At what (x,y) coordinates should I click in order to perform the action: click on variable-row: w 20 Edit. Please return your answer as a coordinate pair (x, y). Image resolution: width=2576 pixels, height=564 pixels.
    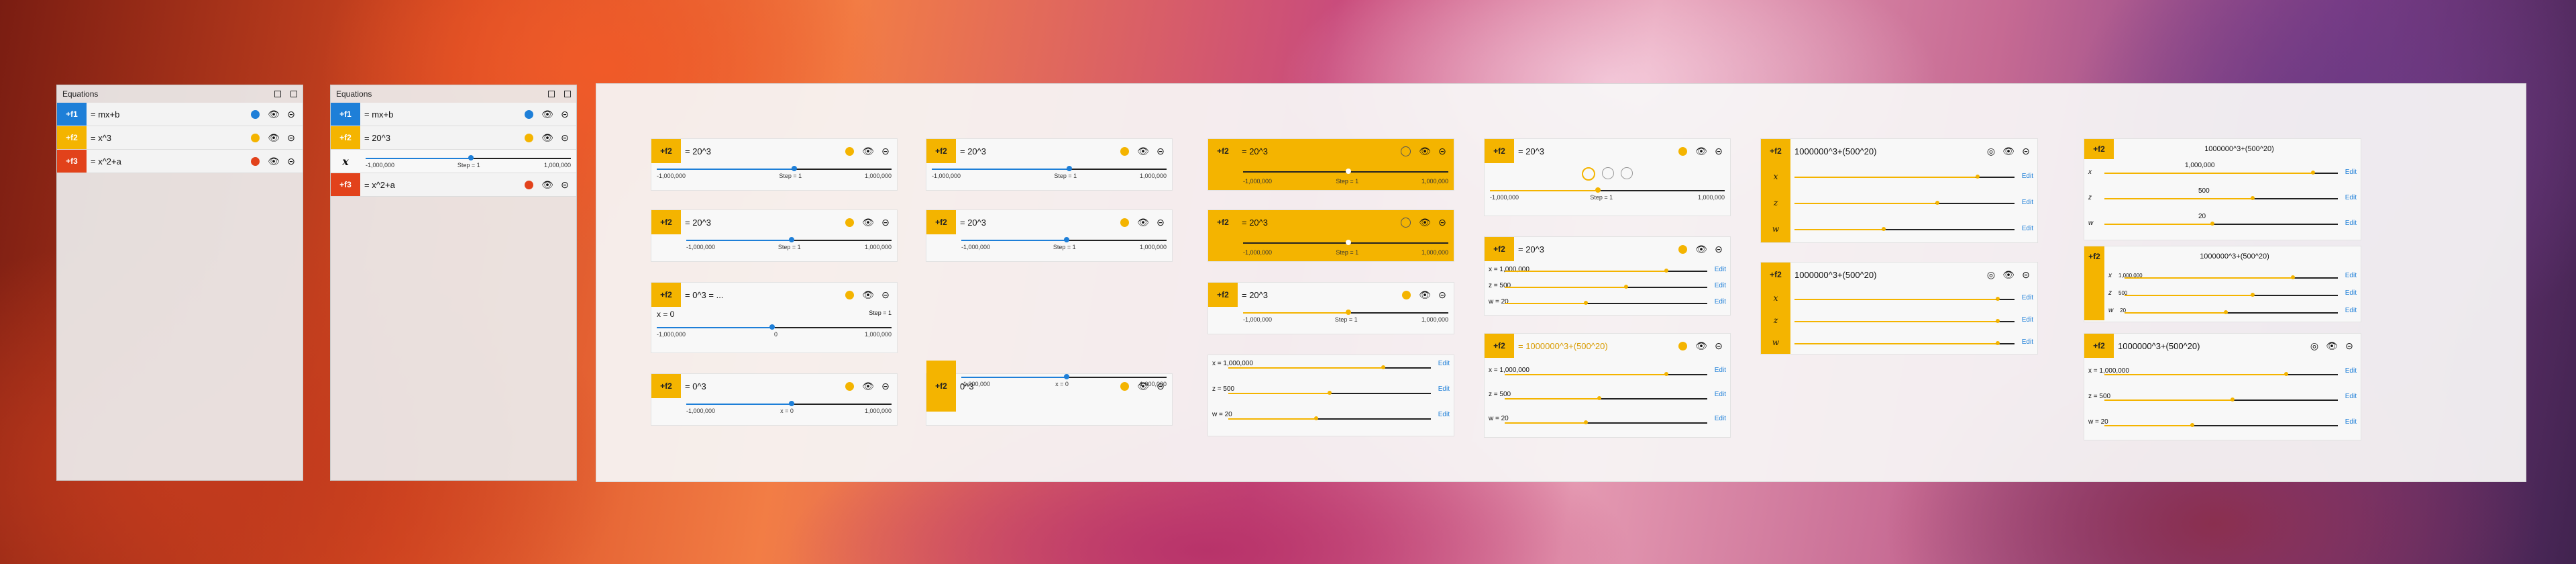
    Looking at the image, I should click on (2222, 223).